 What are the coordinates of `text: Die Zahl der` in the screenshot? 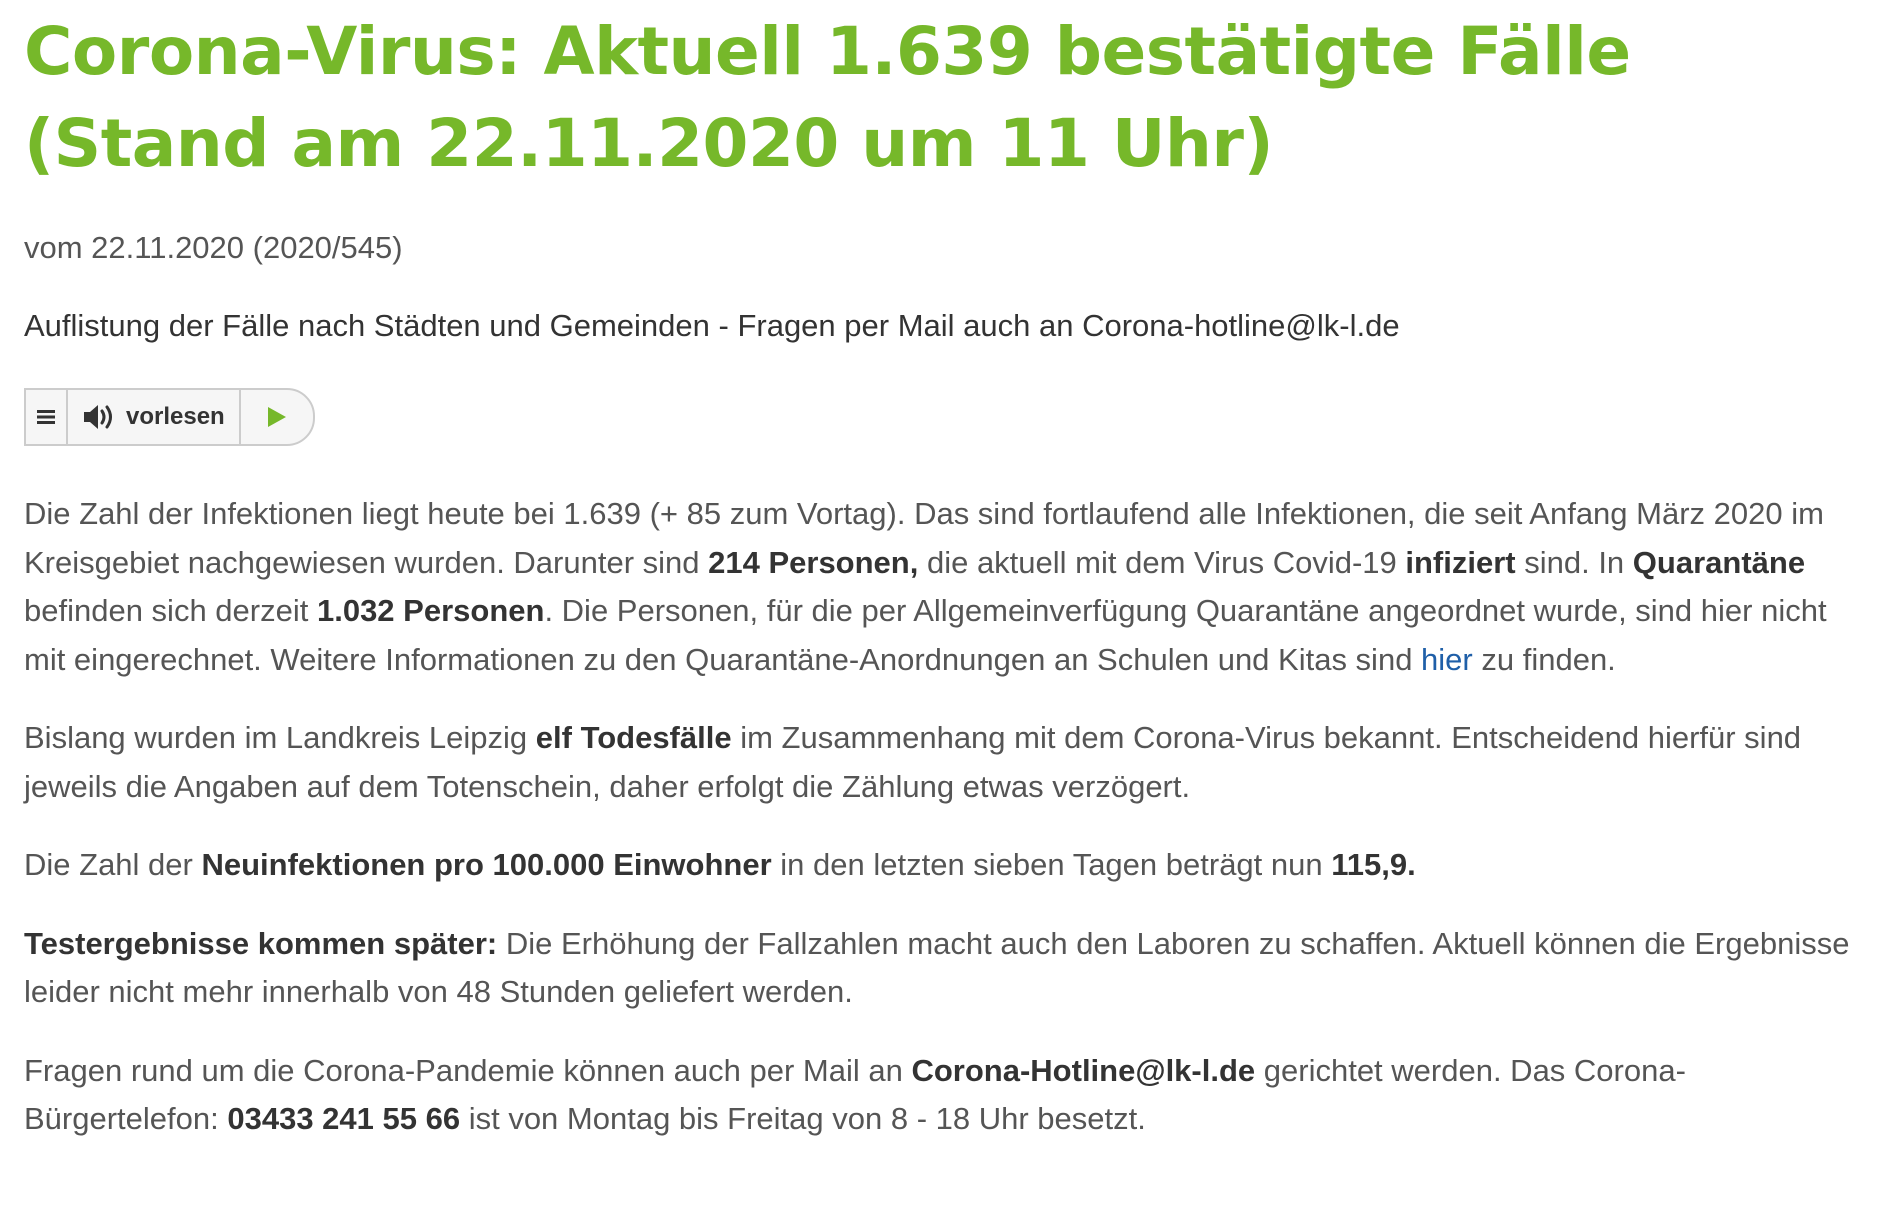 It's located at (113, 864).